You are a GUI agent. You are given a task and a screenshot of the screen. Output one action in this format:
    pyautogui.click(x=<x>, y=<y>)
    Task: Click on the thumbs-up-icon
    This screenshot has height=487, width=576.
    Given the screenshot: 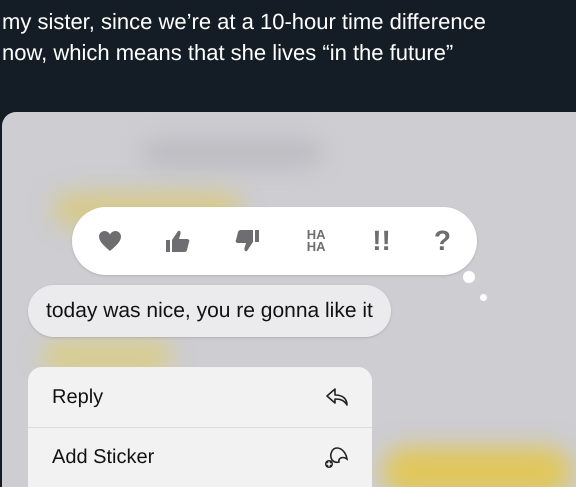 What is the action you would take?
    pyautogui.click(x=178, y=241)
    